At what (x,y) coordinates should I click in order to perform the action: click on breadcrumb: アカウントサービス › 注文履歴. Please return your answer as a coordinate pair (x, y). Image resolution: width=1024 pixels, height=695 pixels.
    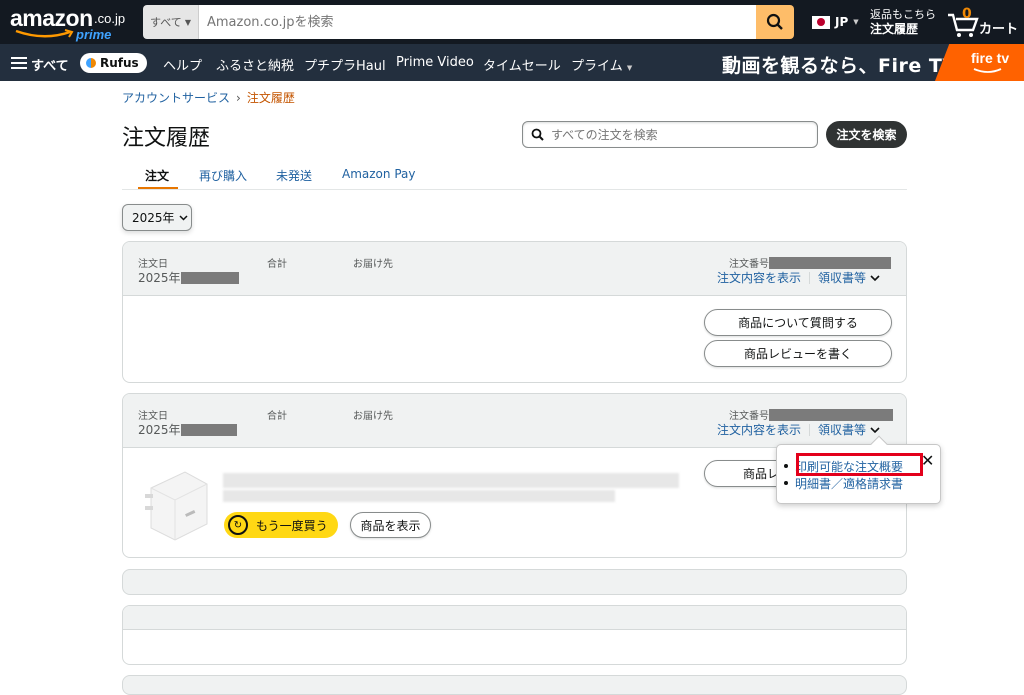
    Looking at the image, I should click on (208, 97).